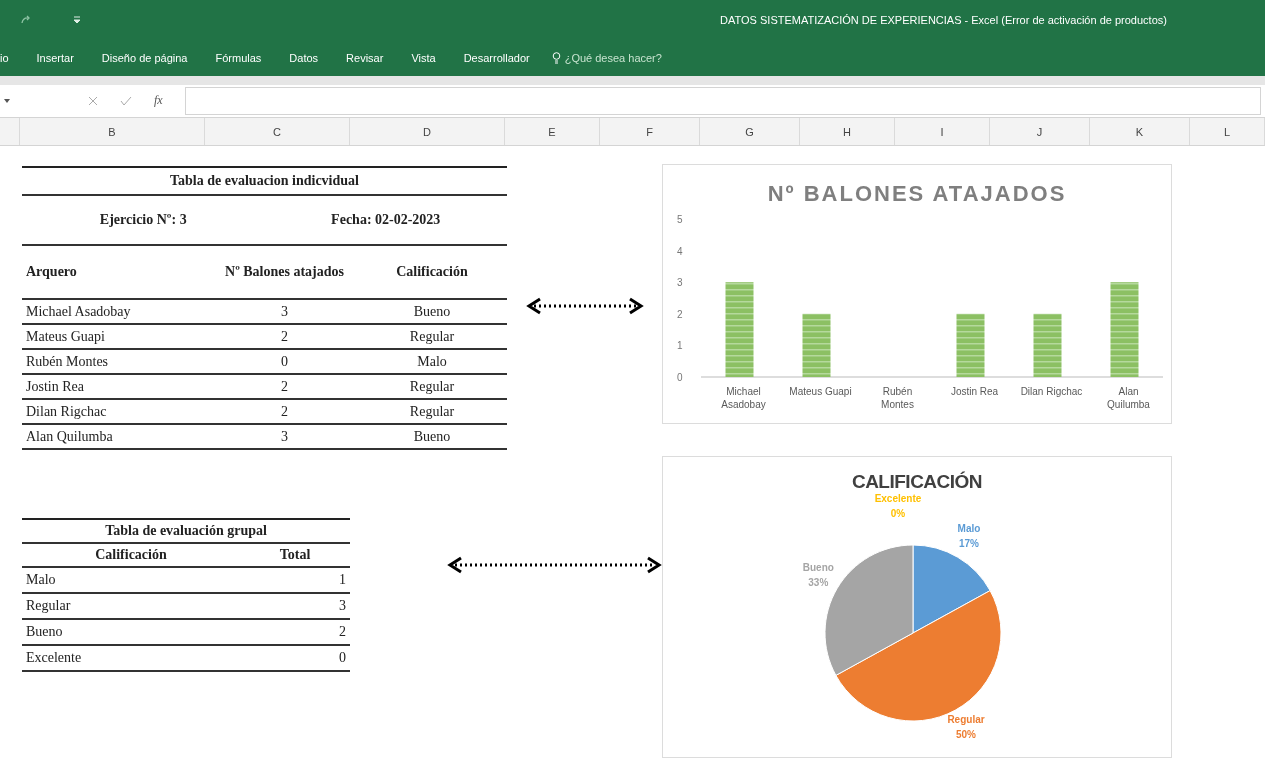 This screenshot has width=1265, height=758. Describe the element at coordinates (897, 398) in the screenshot. I see `category-label: Rubén Montes` at that location.